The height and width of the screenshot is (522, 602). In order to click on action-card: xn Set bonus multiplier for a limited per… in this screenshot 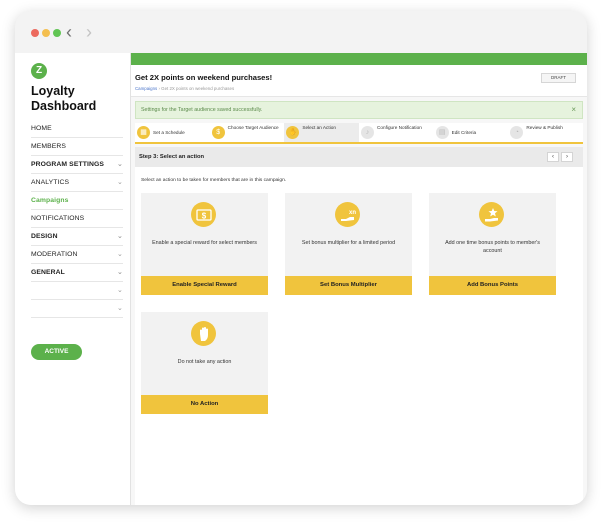, I will do `click(348, 244)`.